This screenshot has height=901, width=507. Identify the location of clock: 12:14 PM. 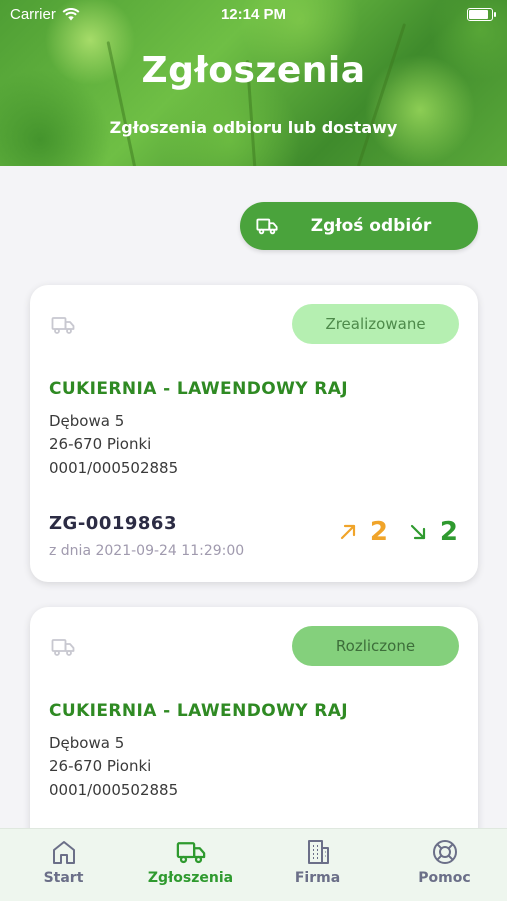
(253, 14).